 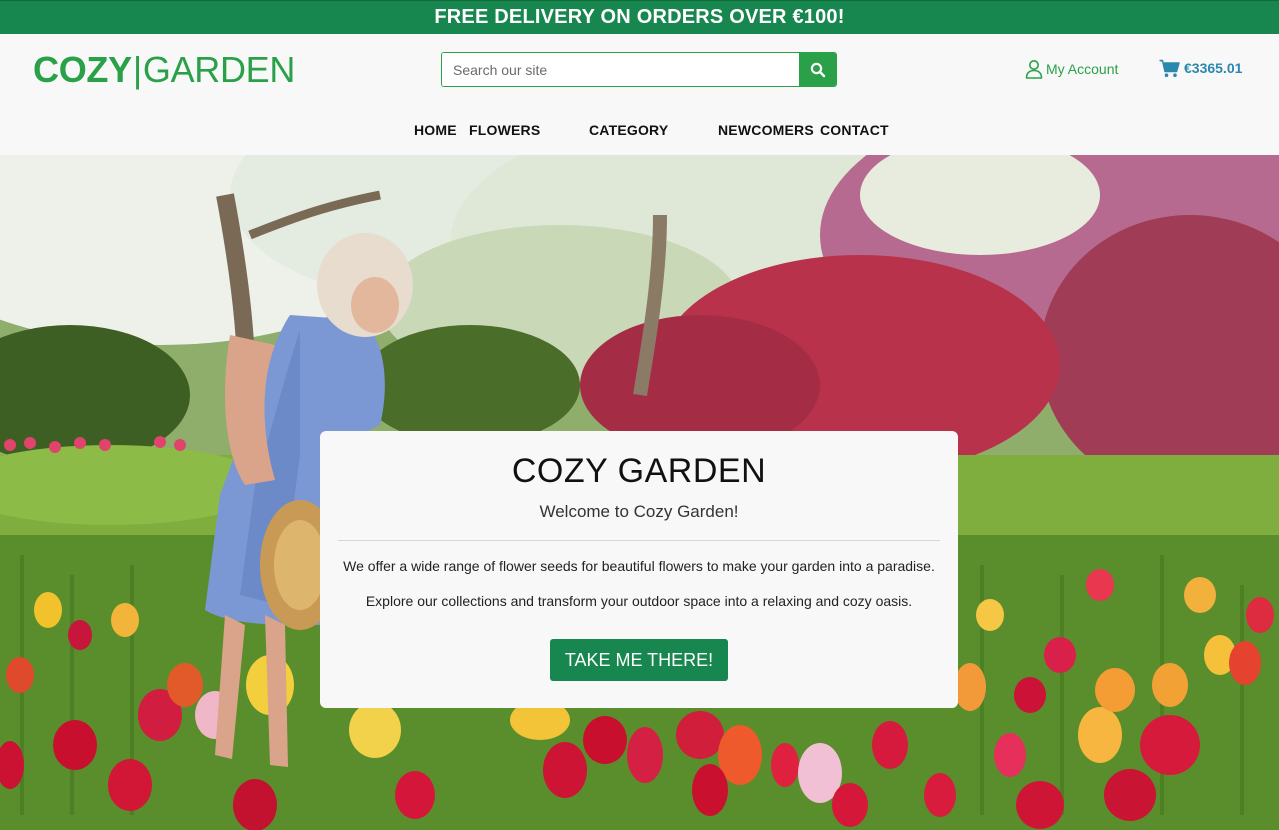 I want to click on nav-flowers: FLOWERS, so click(x=504, y=130).